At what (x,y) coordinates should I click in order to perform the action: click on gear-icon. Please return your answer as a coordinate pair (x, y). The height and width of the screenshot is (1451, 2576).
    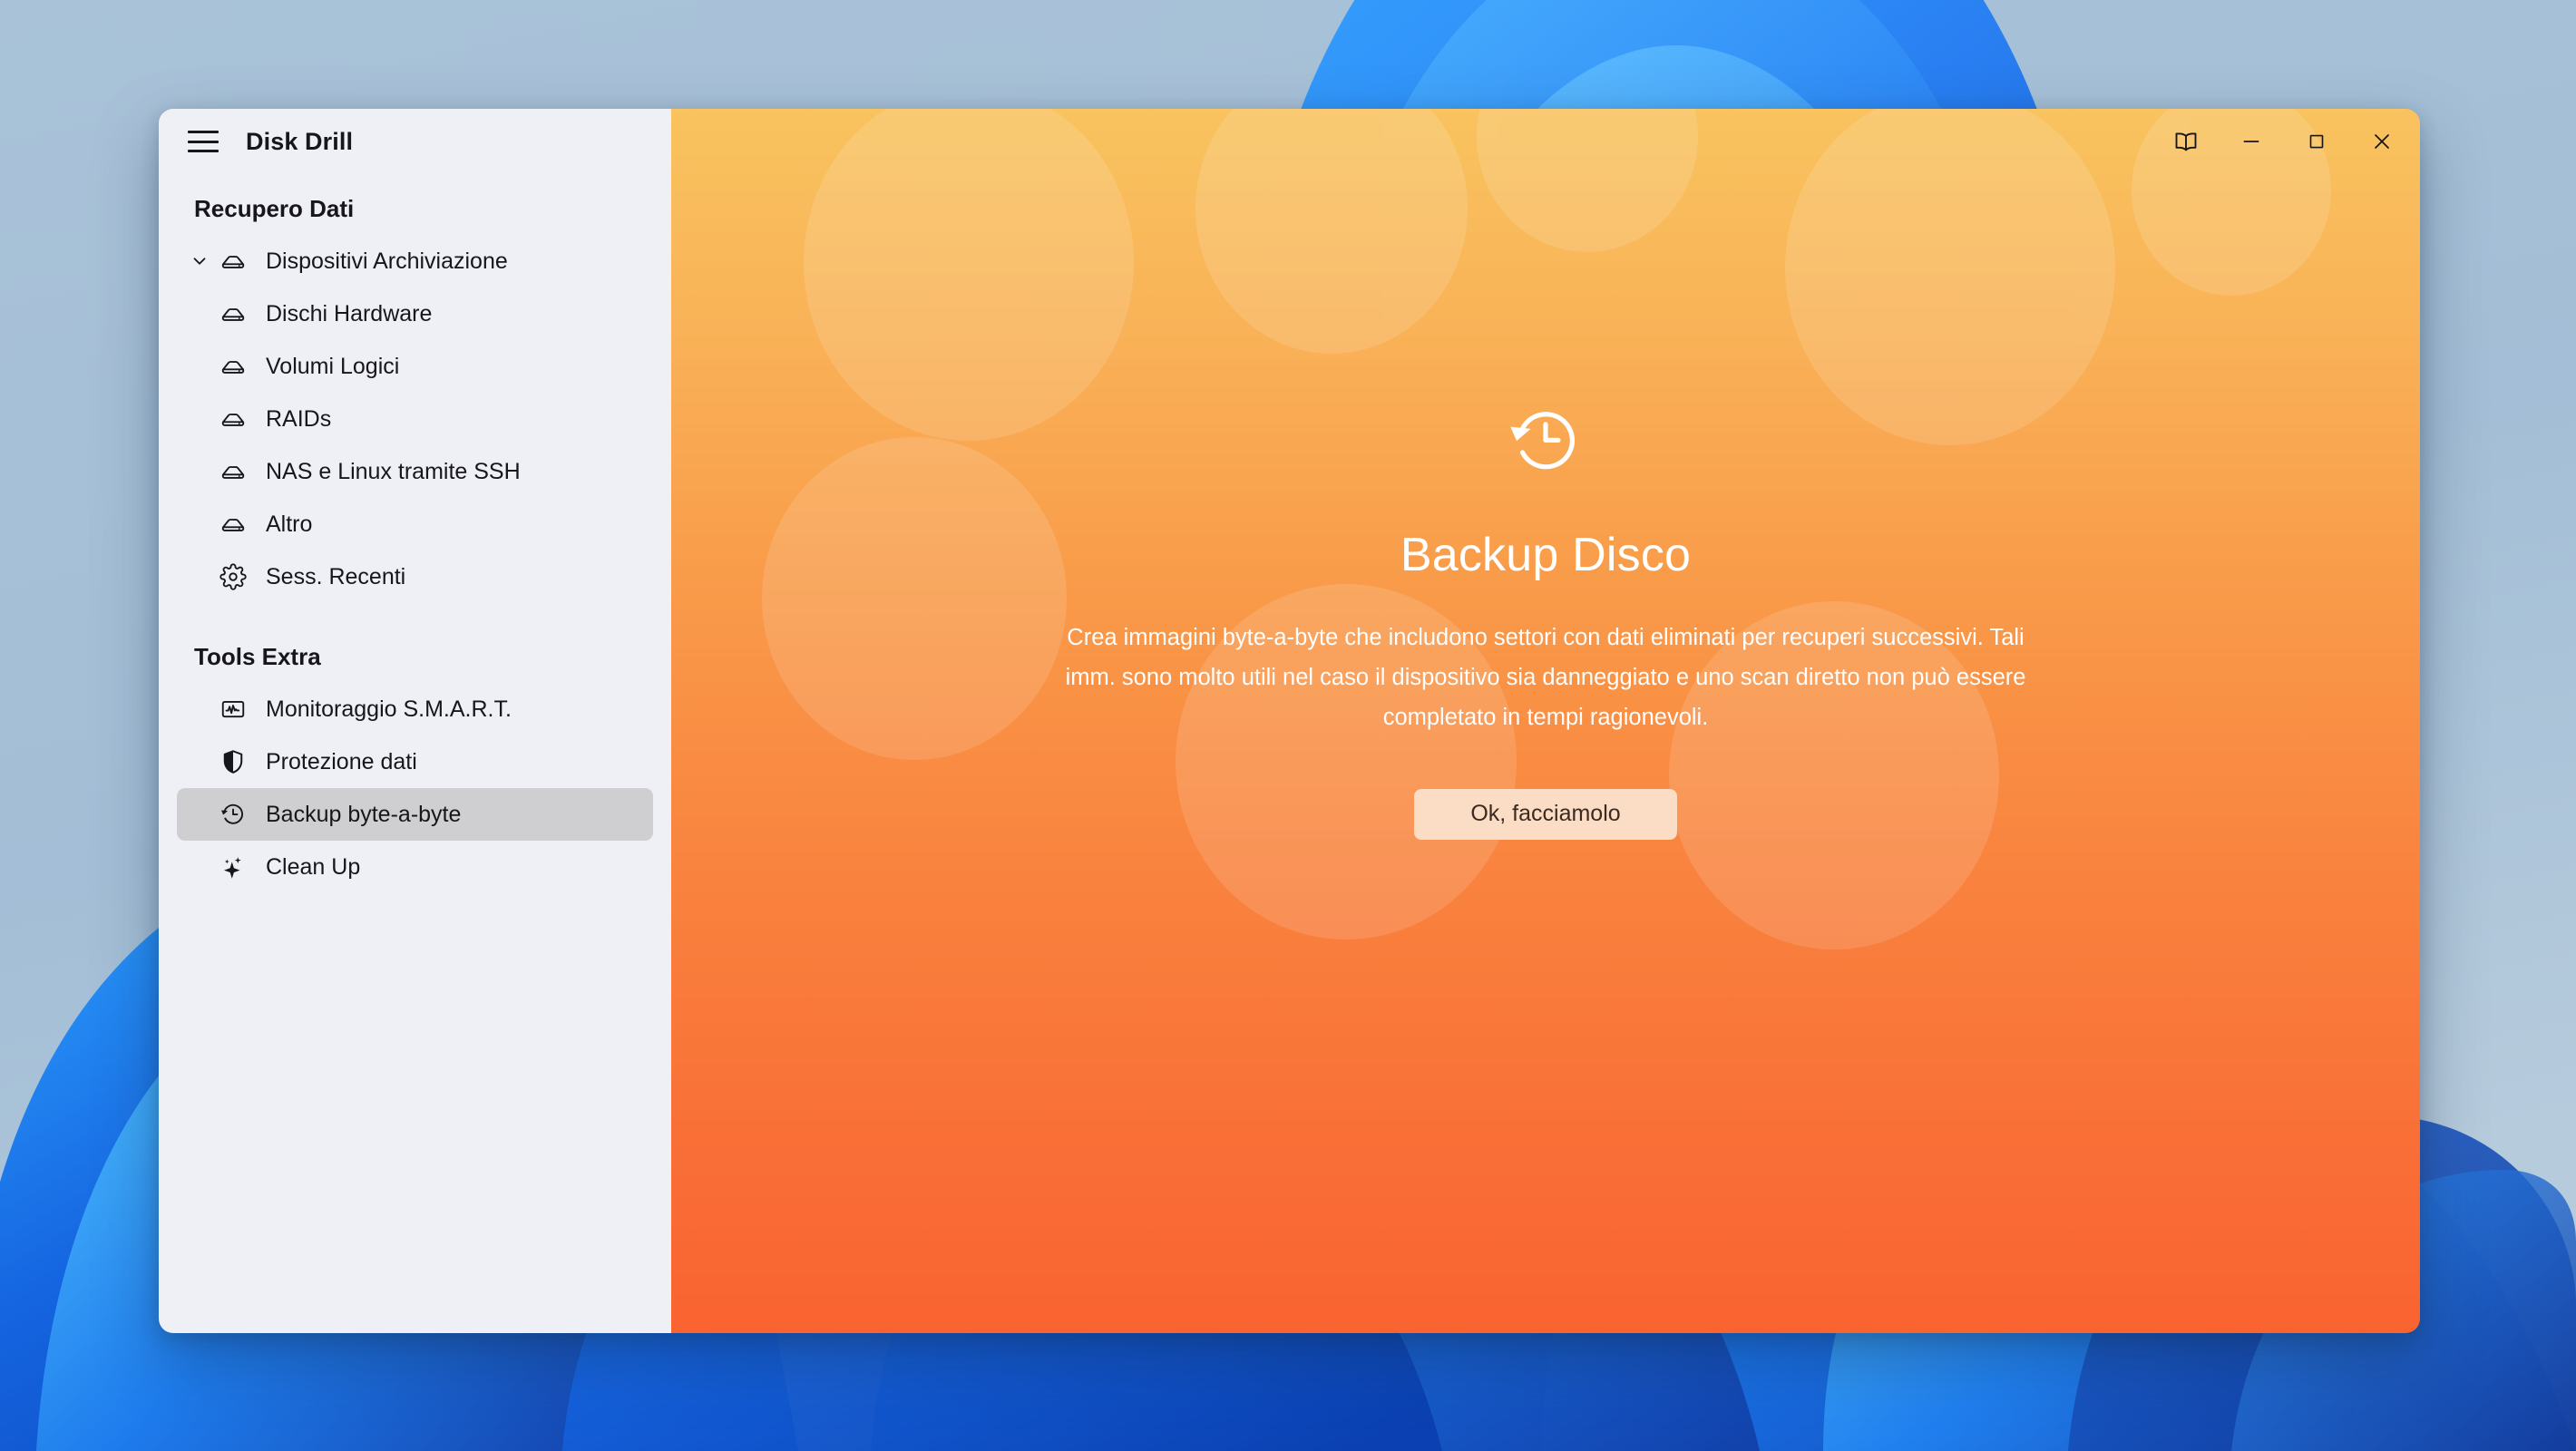
    Looking at the image, I should click on (233, 577).